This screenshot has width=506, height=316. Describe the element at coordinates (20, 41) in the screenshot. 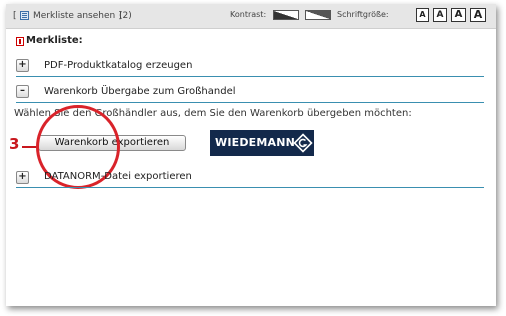

I see `info-icon` at that location.